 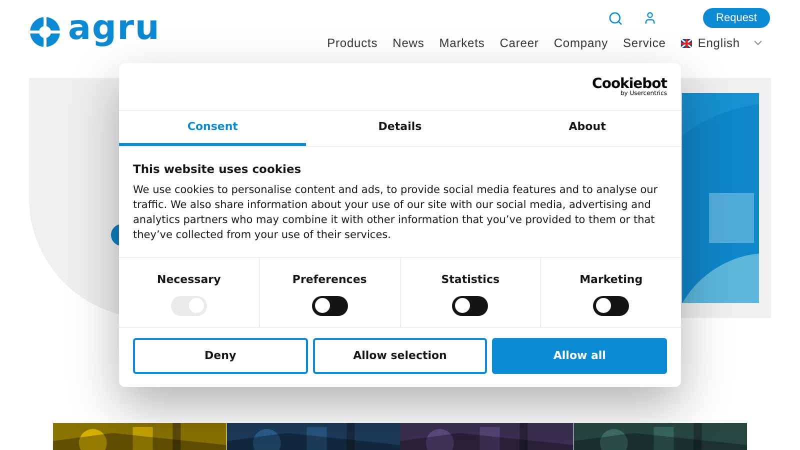 What do you see at coordinates (650, 18) in the screenshot?
I see `user-icon` at bounding box center [650, 18].